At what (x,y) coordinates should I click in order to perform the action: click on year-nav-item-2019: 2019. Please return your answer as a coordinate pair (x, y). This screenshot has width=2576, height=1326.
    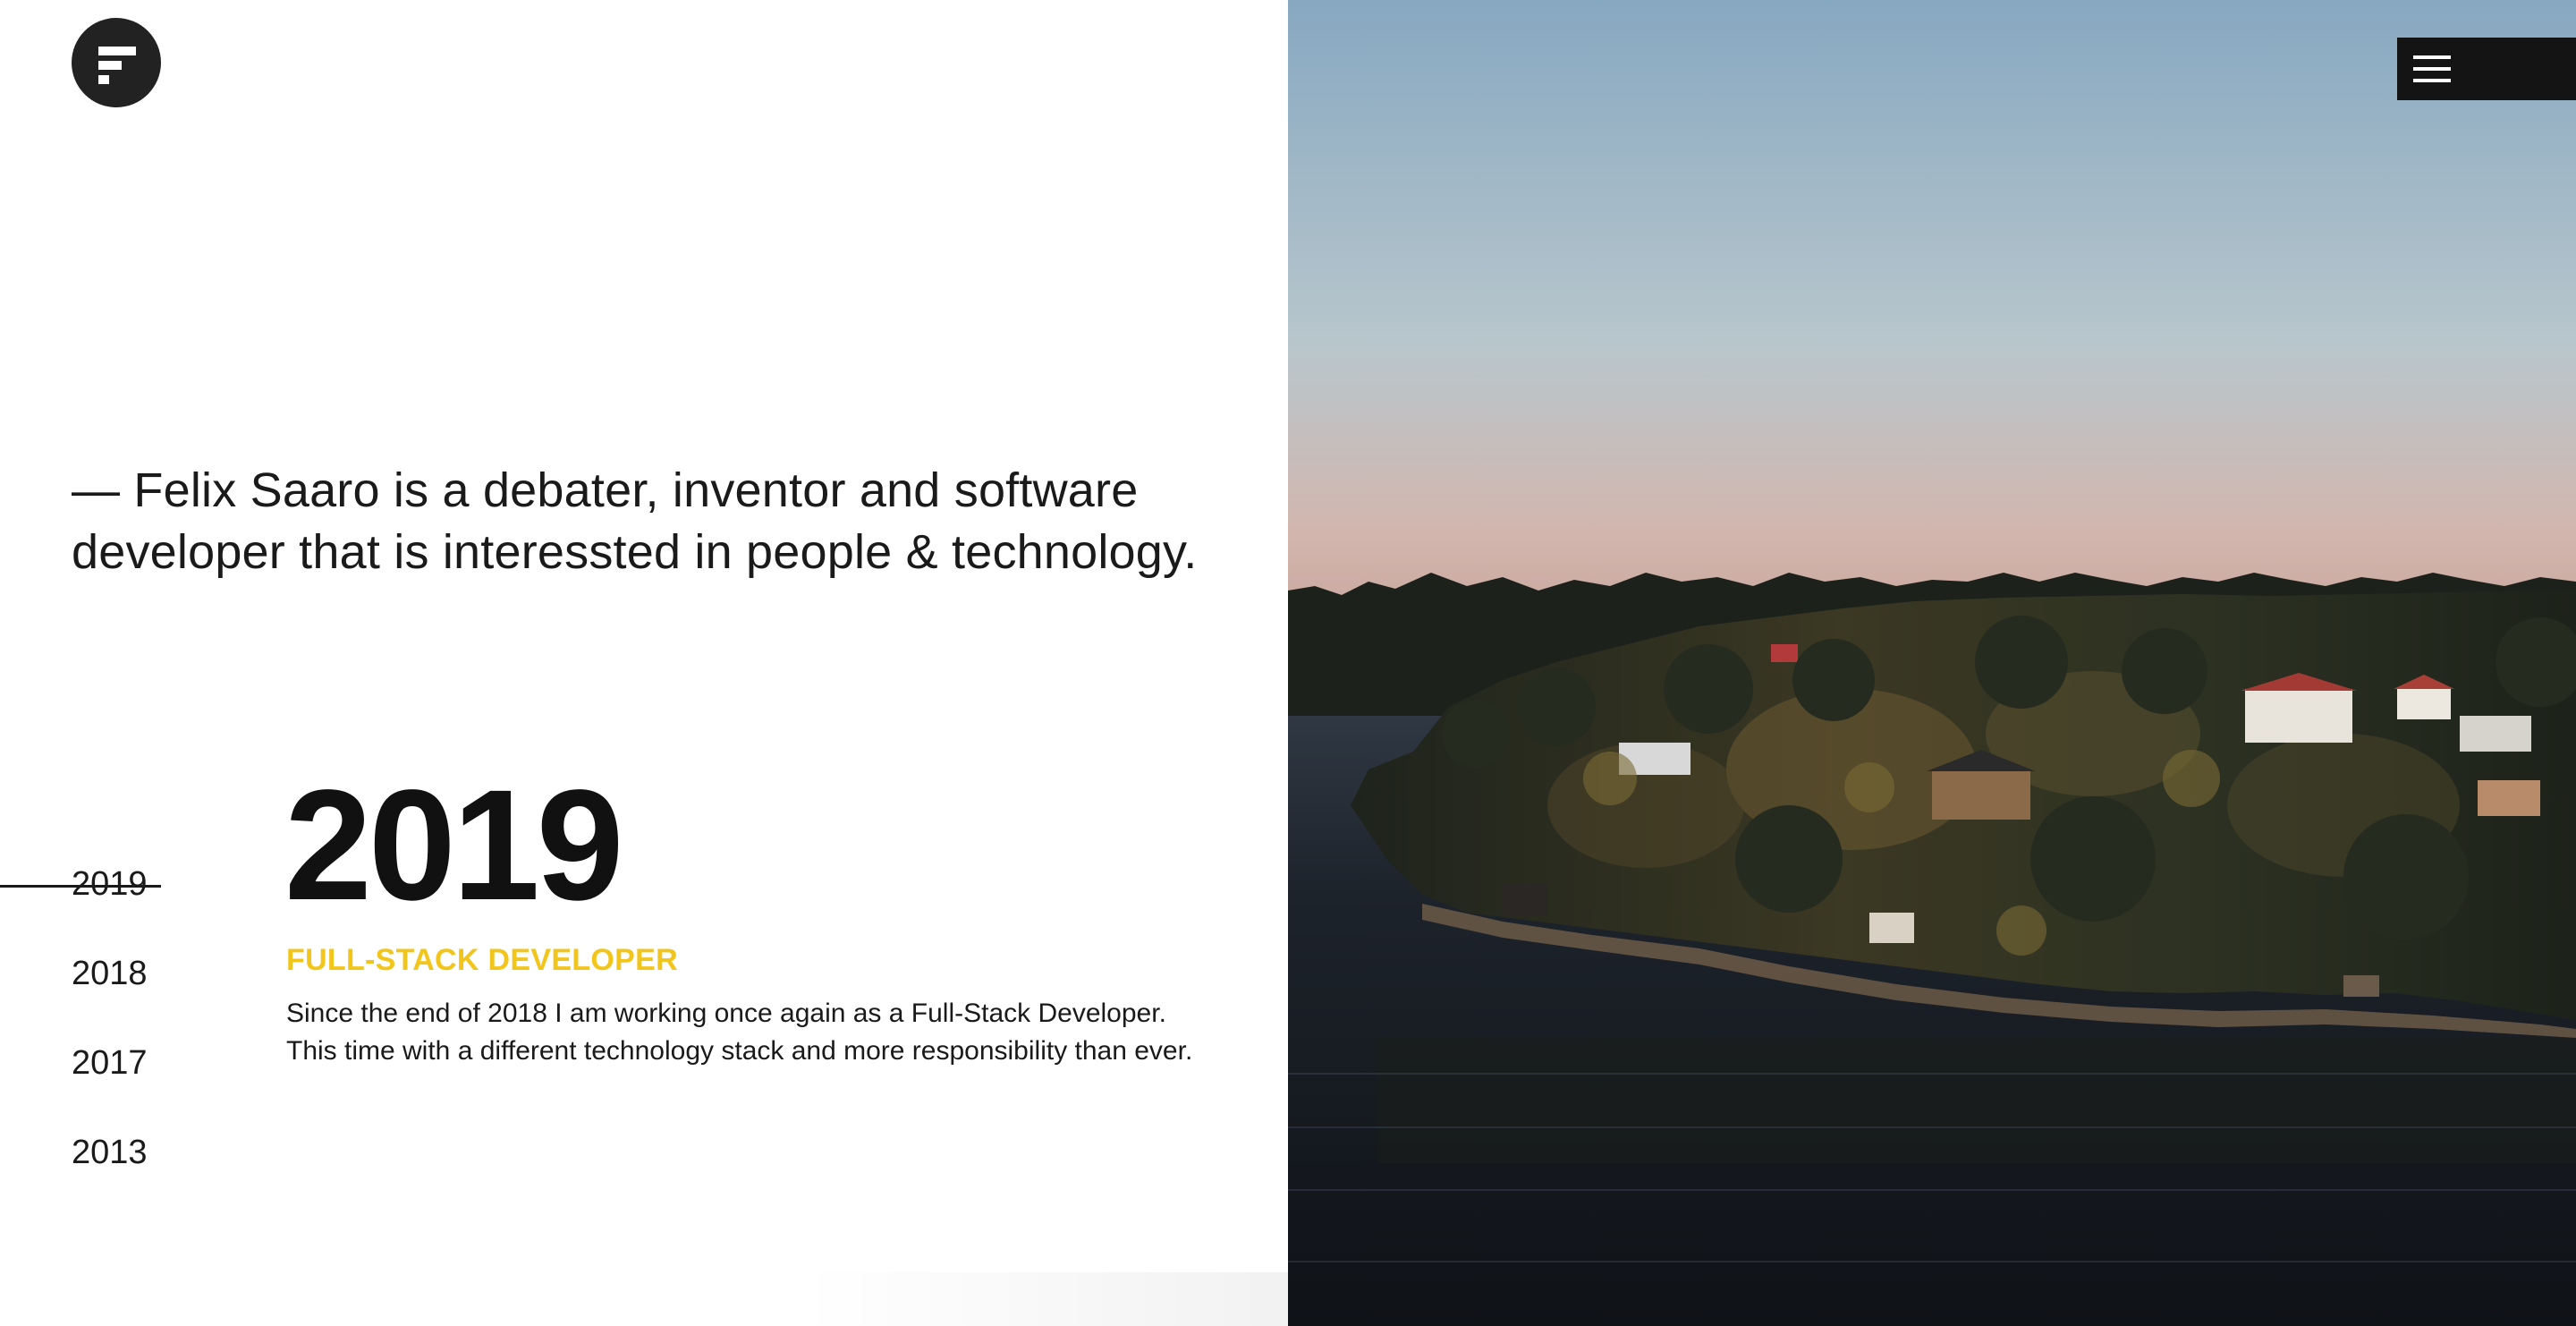
    Looking at the image, I should click on (80, 884).